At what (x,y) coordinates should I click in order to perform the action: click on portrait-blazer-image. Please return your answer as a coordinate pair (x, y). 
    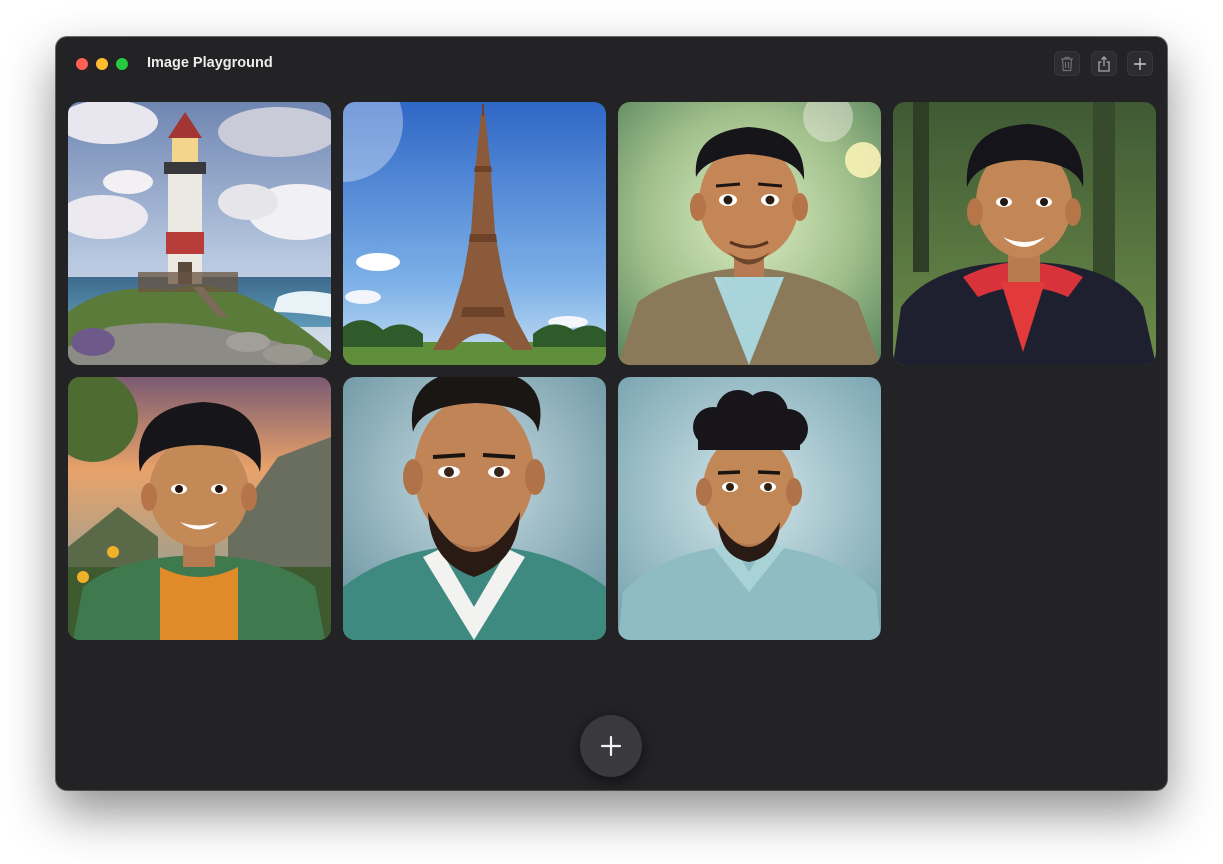
    Looking at the image, I should click on (749, 233).